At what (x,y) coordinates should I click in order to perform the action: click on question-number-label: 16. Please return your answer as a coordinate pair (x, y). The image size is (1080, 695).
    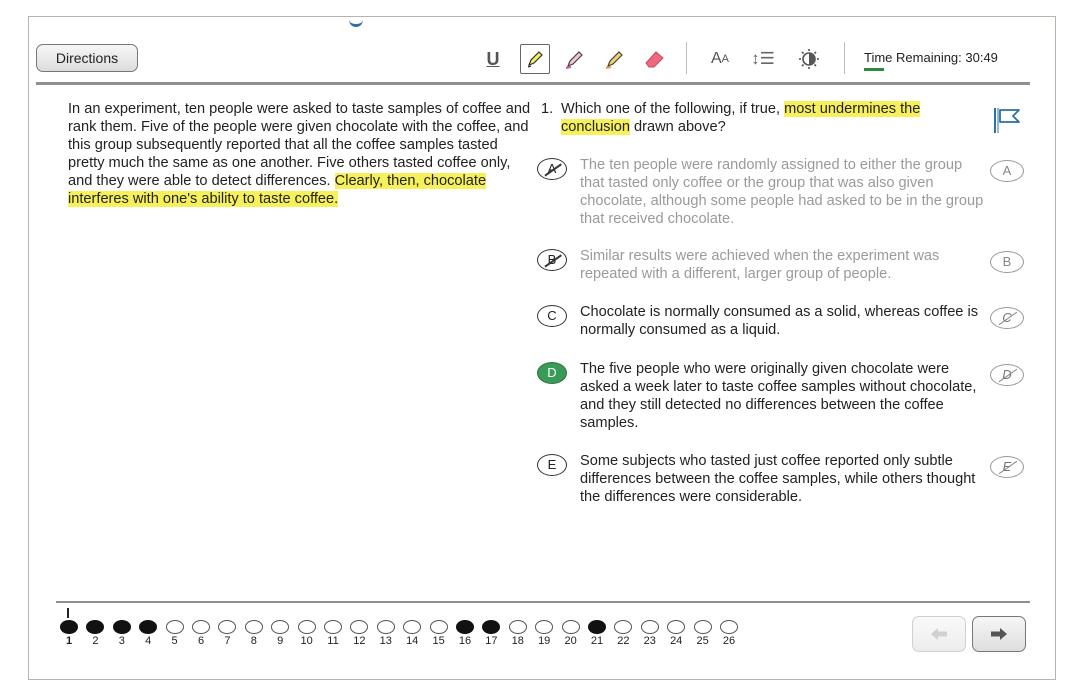
    Looking at the image, I should click on (465, 641).